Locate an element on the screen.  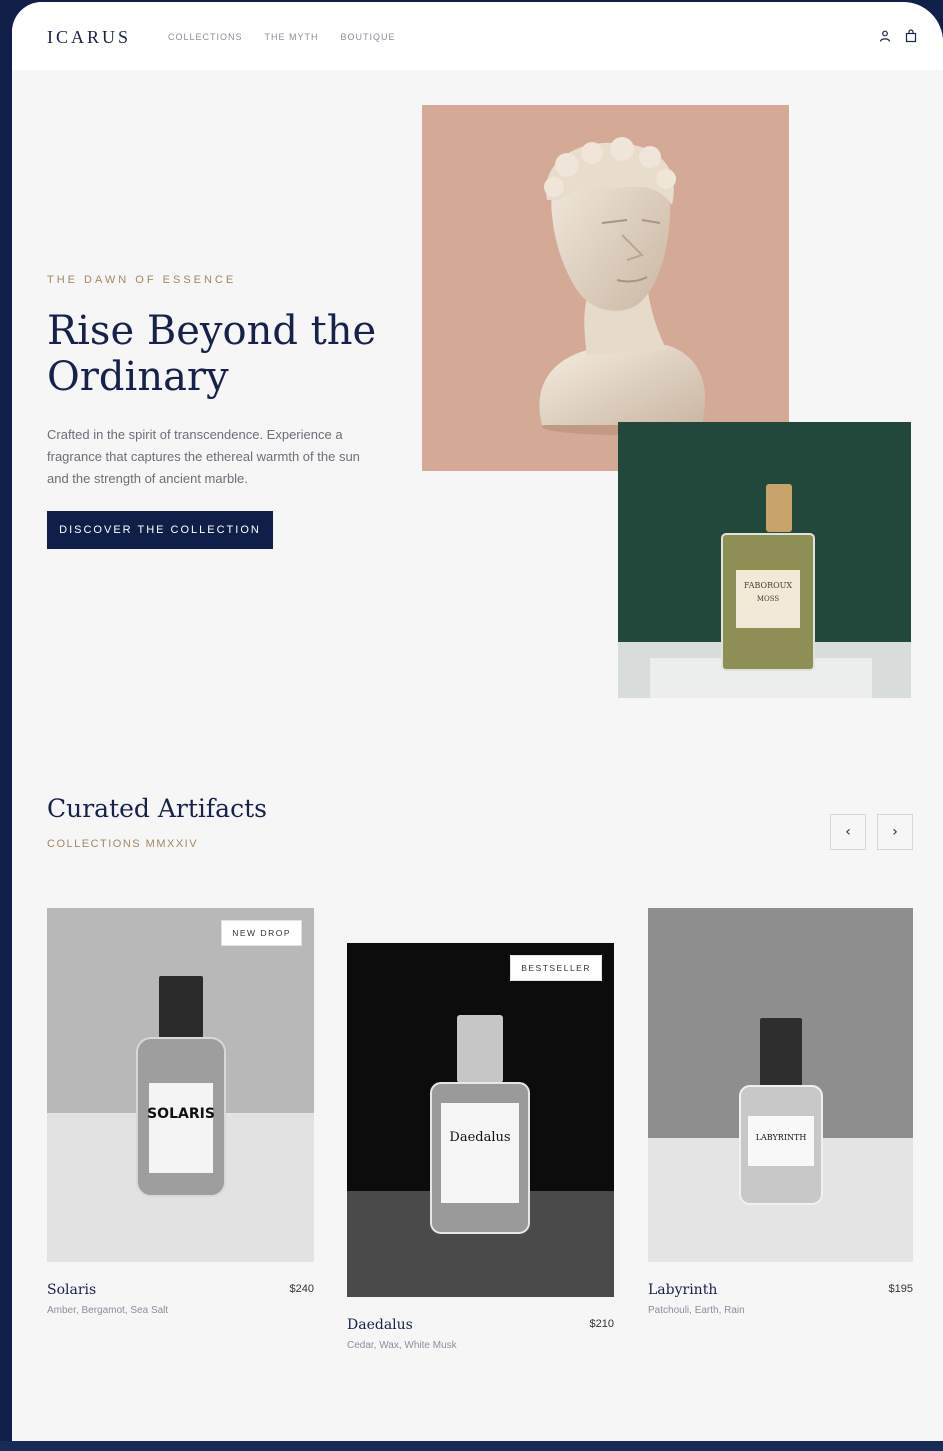
chevron-left-icon: ‹ is located at coordinates (848, 832).